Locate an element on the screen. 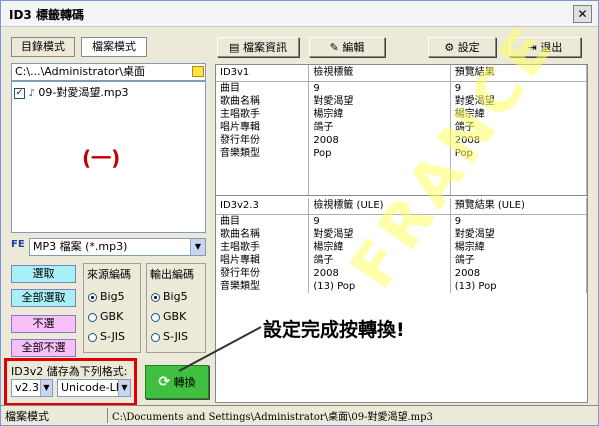  callout-text: 設定完成按轉換! is located at coordinates (334, 330).